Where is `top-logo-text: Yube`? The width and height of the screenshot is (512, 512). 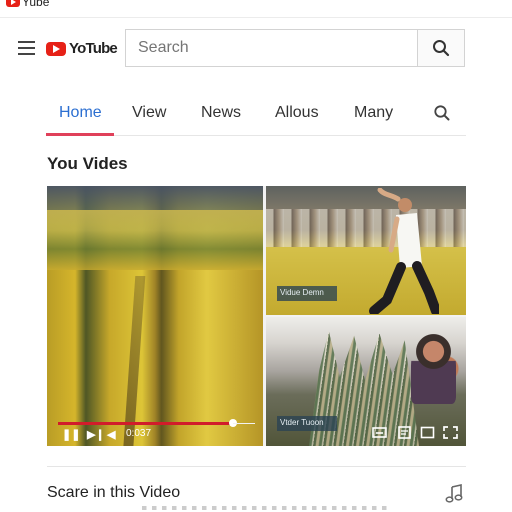
top-logo-text: Yube is located at coordinates (36, 4).